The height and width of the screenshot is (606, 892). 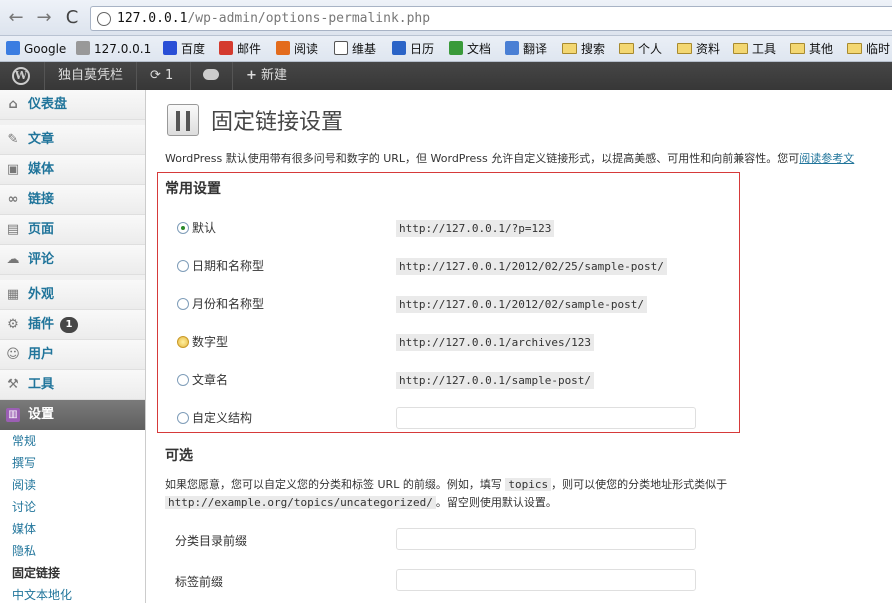 What do you see at coordinates (72, 551) in the screenshot?
I see `submenu-item-5: 隐私` at bounding box center [72, 551].